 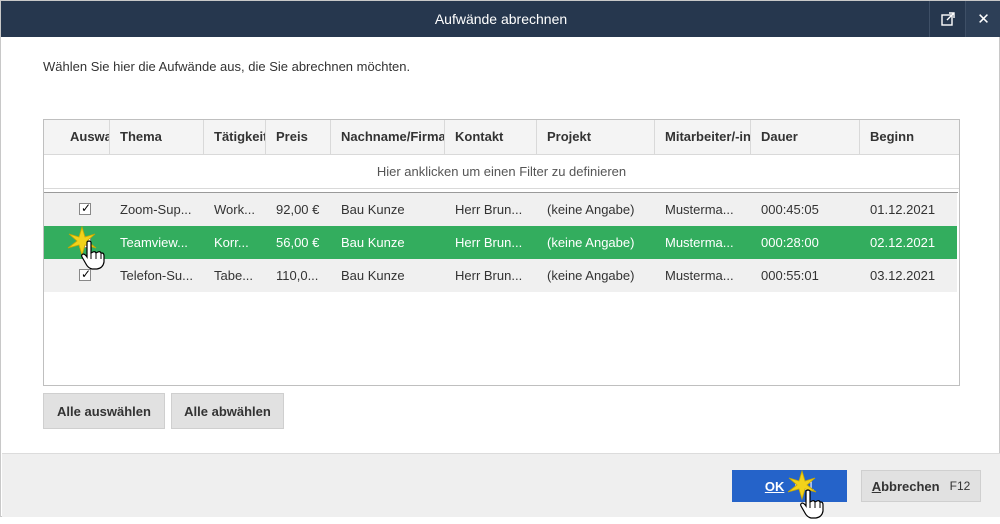 What do you see at coordinates (501, 485) in the screenshot?
I see `dialog-footer: OK F11 Abbrechen F12` at bounding box center [501, 485].